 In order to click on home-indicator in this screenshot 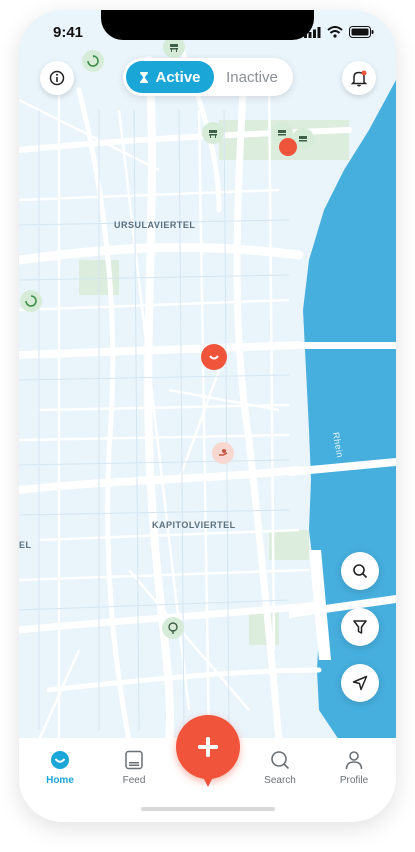, I will do `click(208, 809)`.